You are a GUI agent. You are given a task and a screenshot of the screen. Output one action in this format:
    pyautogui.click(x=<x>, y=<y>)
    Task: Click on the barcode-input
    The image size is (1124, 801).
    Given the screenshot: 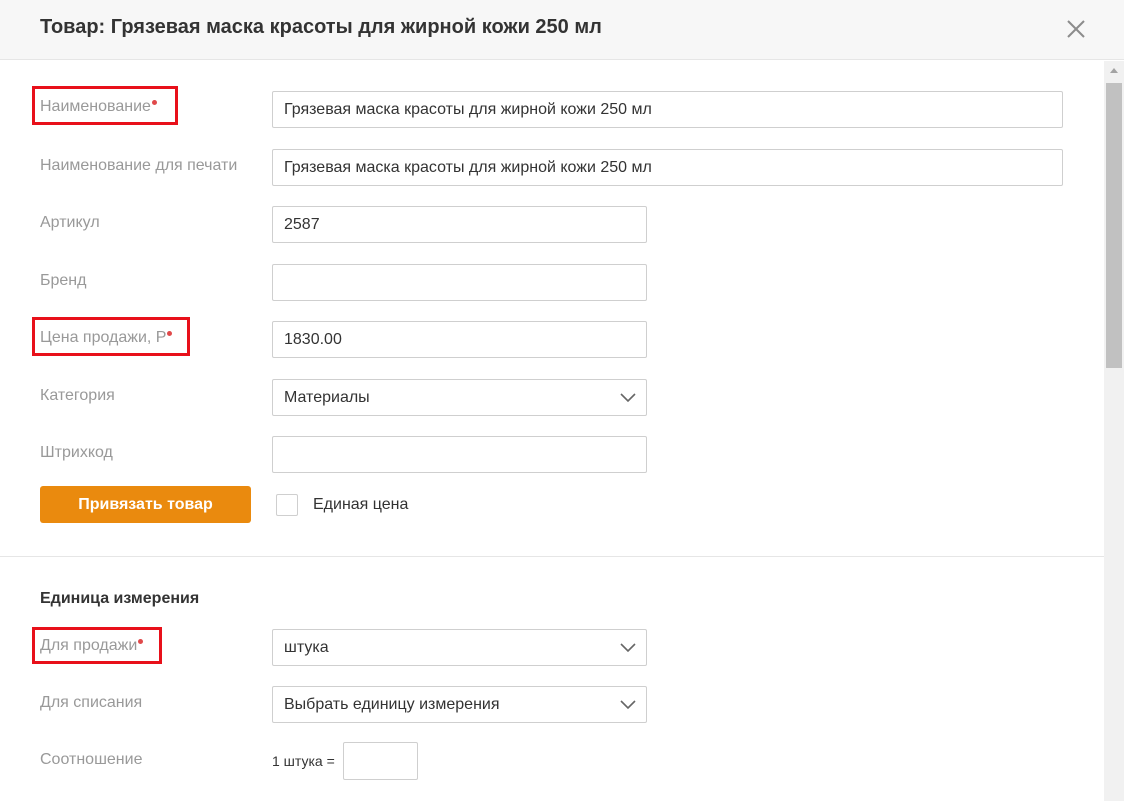 What is the action you would take?
    pyautogui.click(x=459, y=454)
    